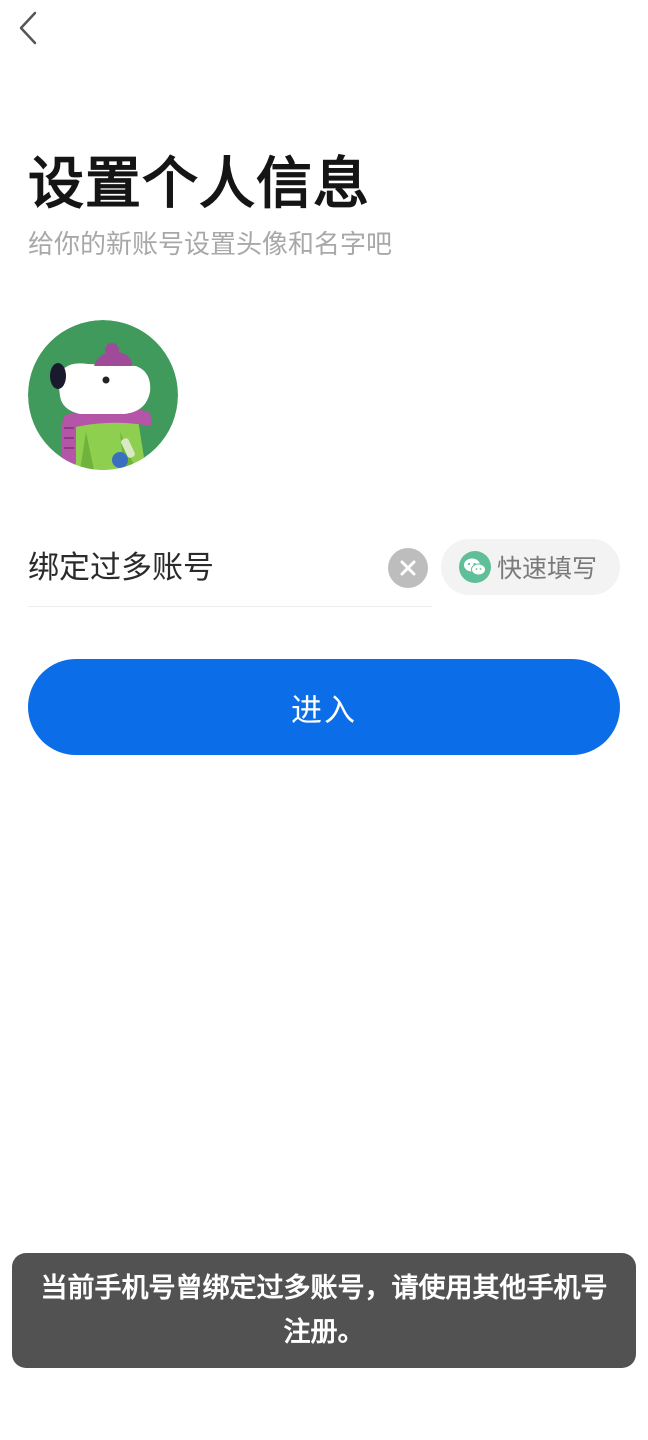 The width and height of the screenshot is (648, 1440). I want to click on quick-fill-label: 快速填写, so click(547, 568).